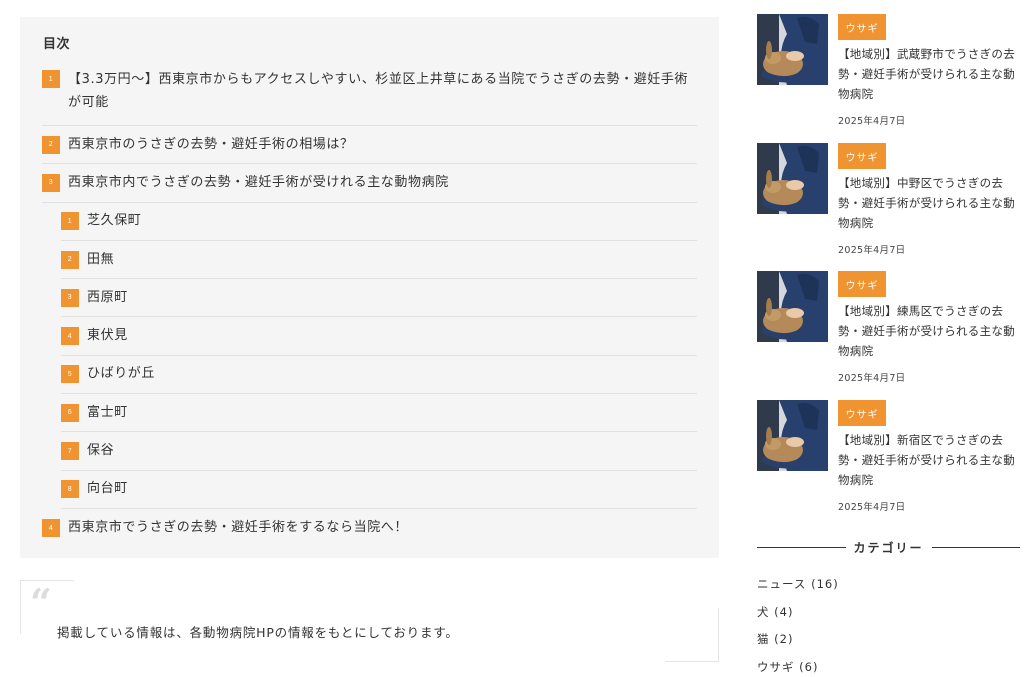 This screenshot has width=1024, height=677. I want to click on category-link-cat: 猫 (2), so click(798, 644).